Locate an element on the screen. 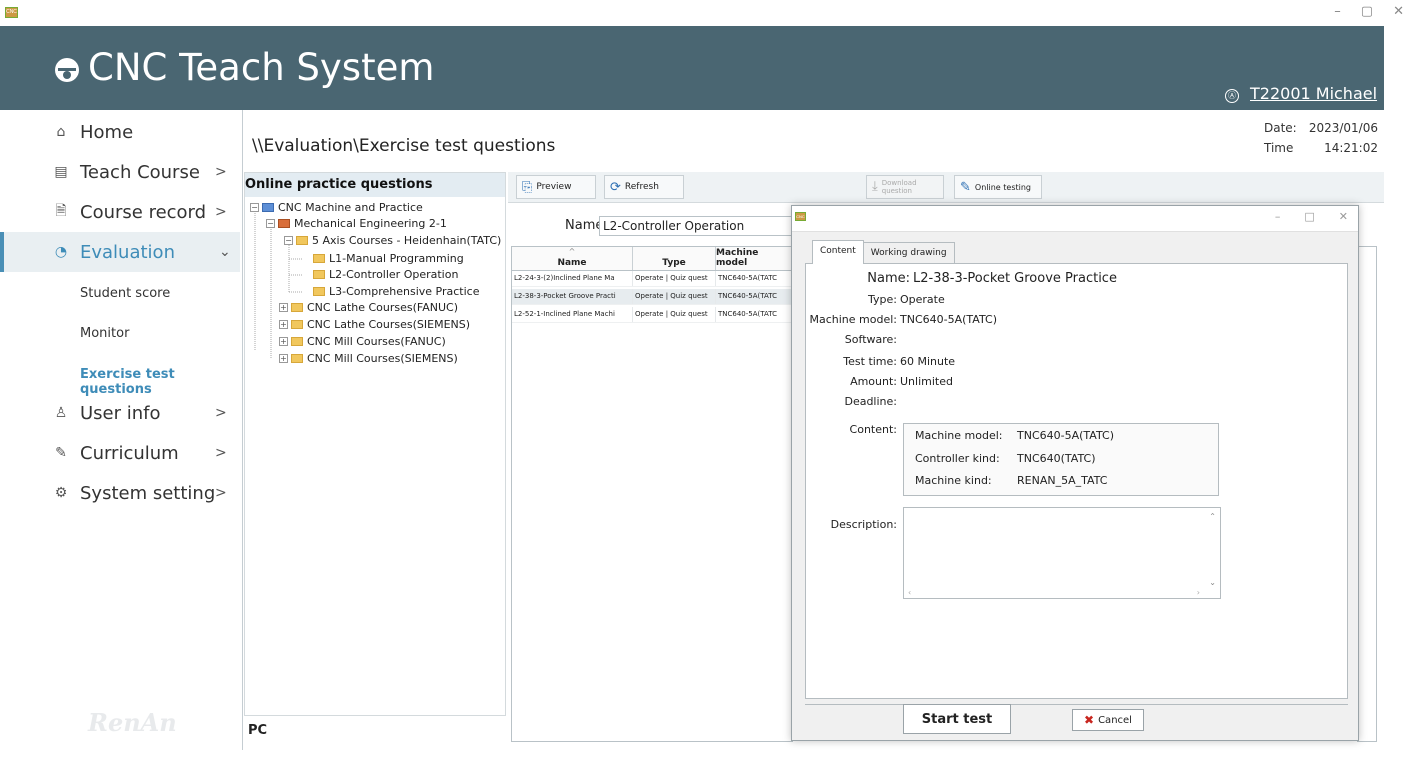 Image resolution: width=1414 pixels, height=759 pixels. dialog-close-button: ✕ is located at coordinates (1343, 216).